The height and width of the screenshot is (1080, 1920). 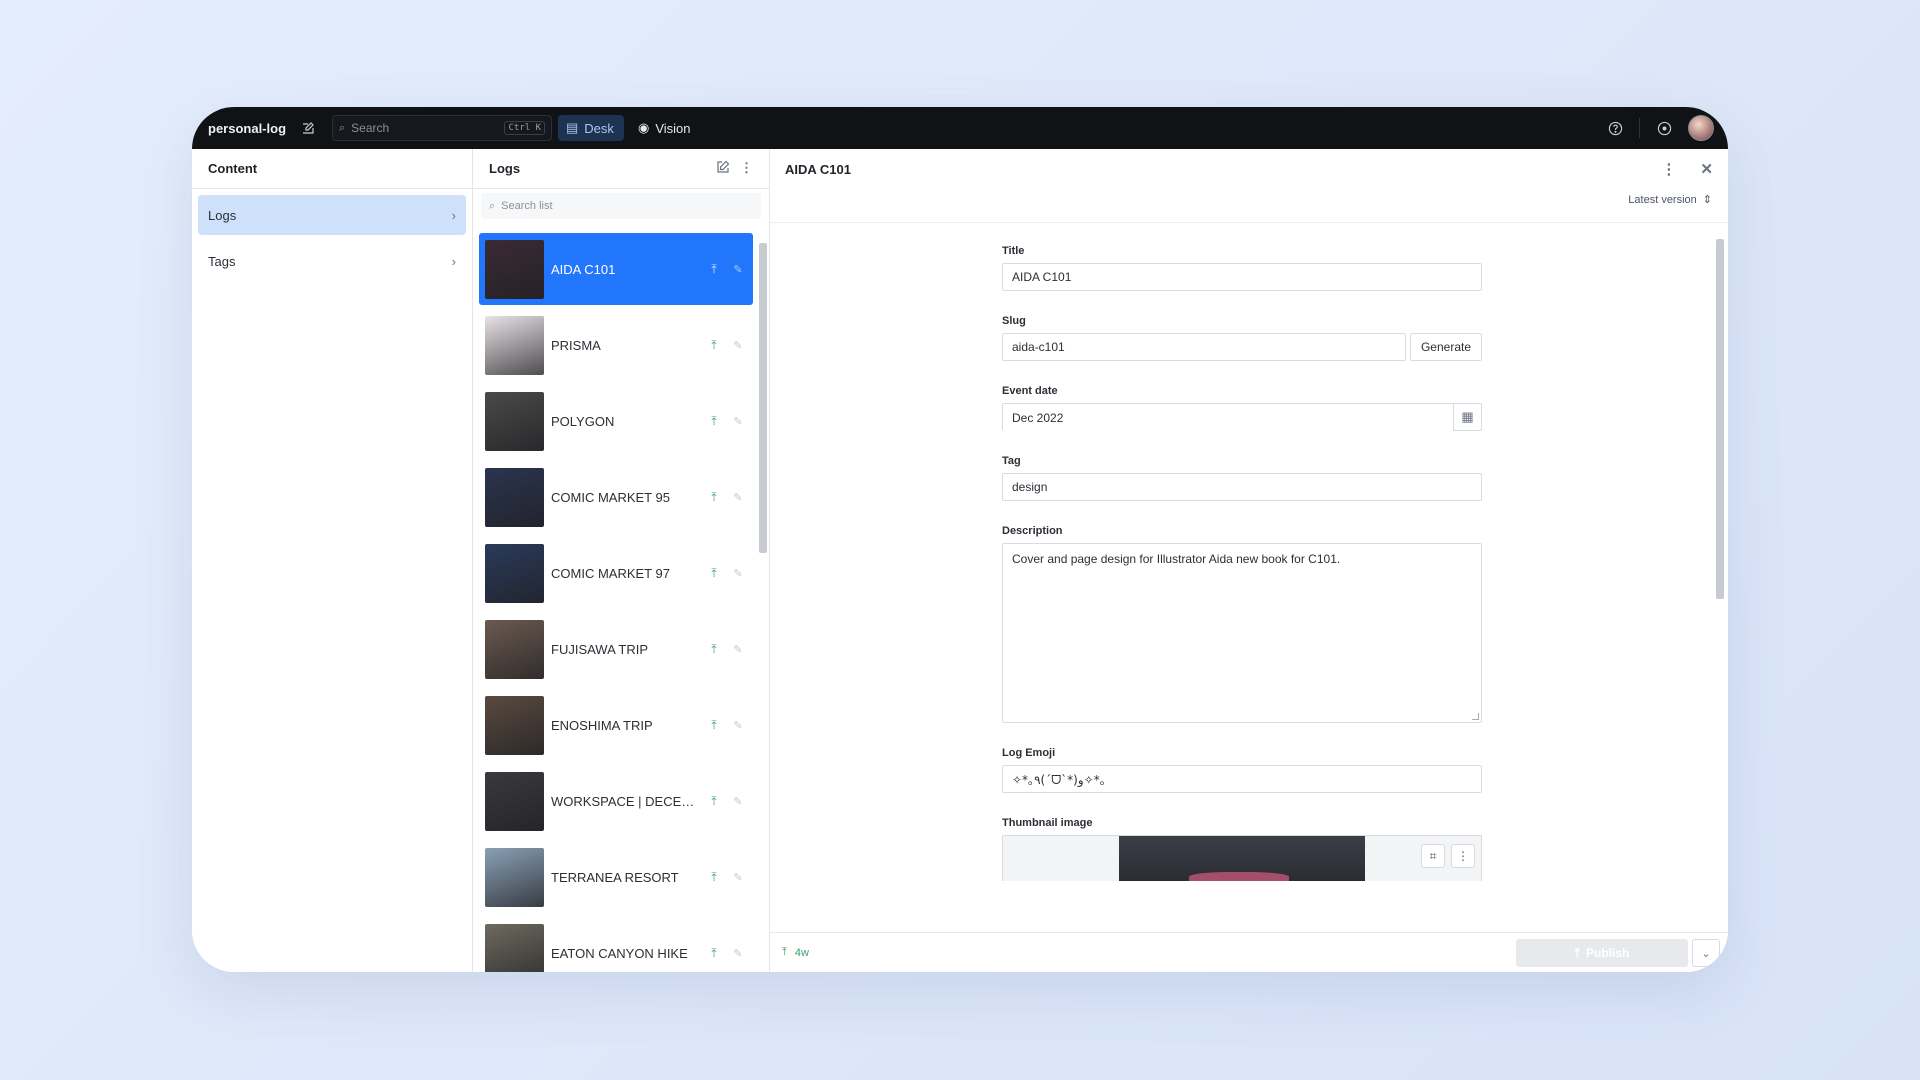 What do you see at coordinates (1446, 347) in the screenshot?
I see `generate-slug-button: Generate` at bounding box center [1446, 347].